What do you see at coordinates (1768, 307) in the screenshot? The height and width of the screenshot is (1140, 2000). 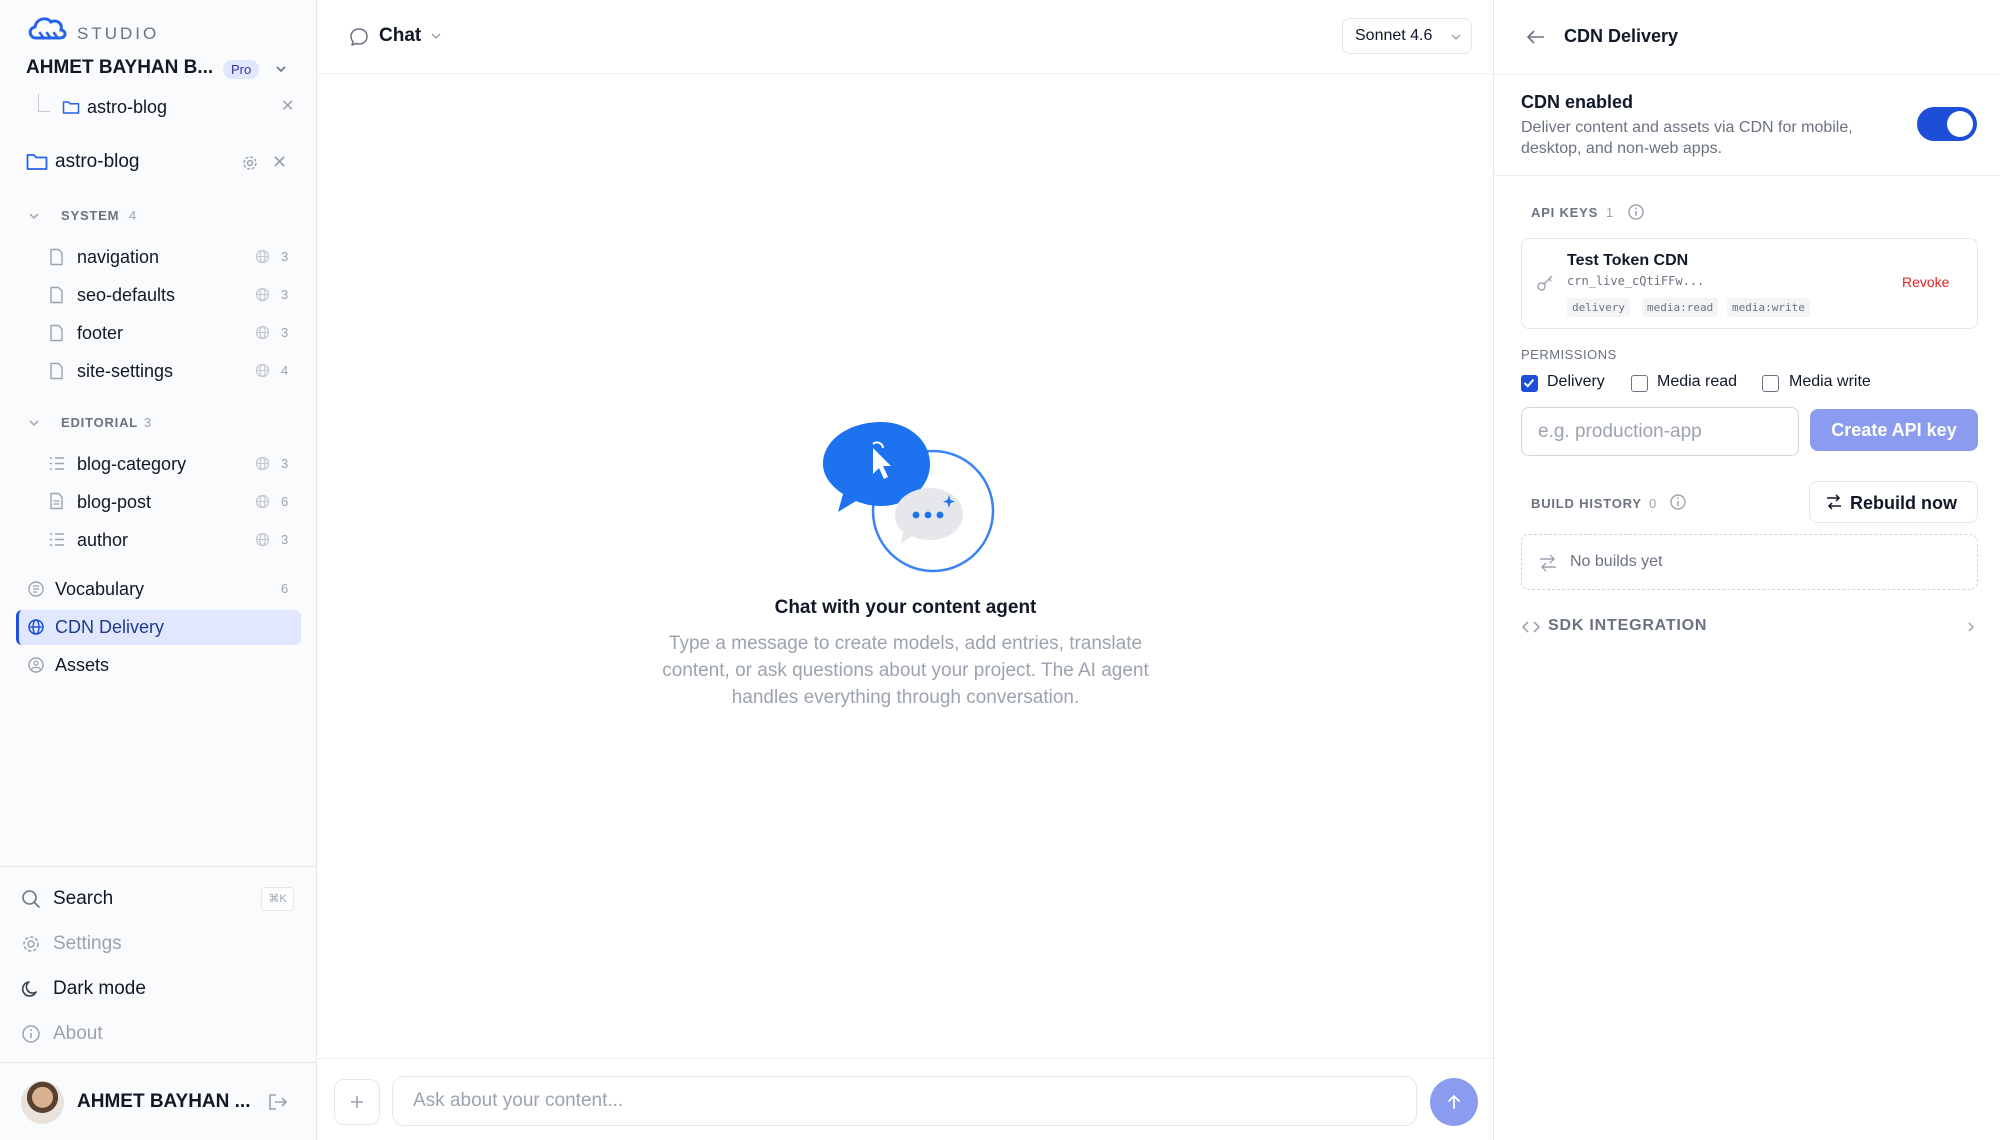 I see `scope-badge: media:write` at bounding box center [1768, 307].